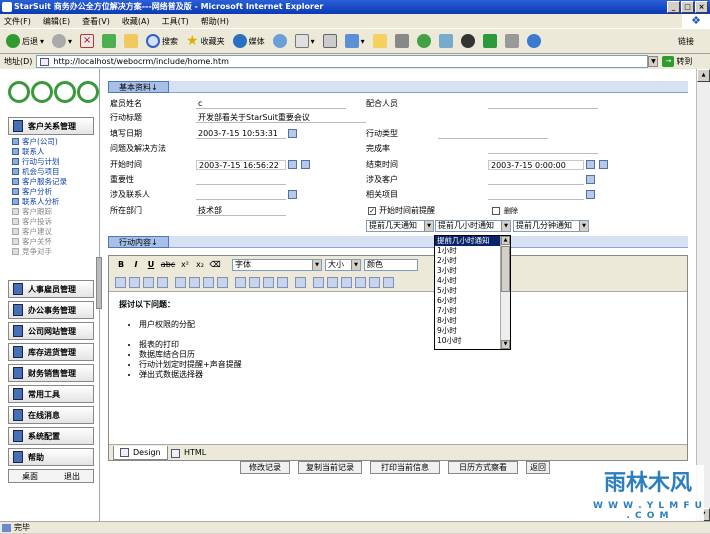  Describe the element at coordinates (140, 453) in the screenshot. I see `tab-design: Design` at that location.